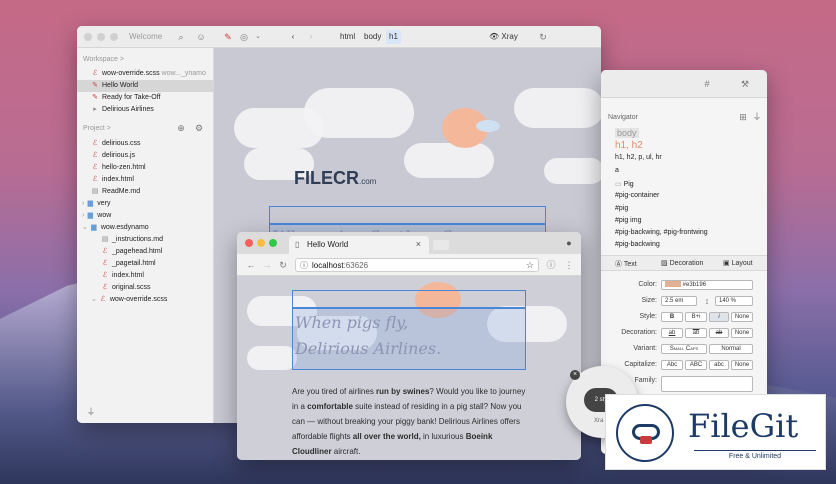  Describe the element at coordinates (393, 37) in the screenshot. I see `breadcrumb-h1: h1` at that location.